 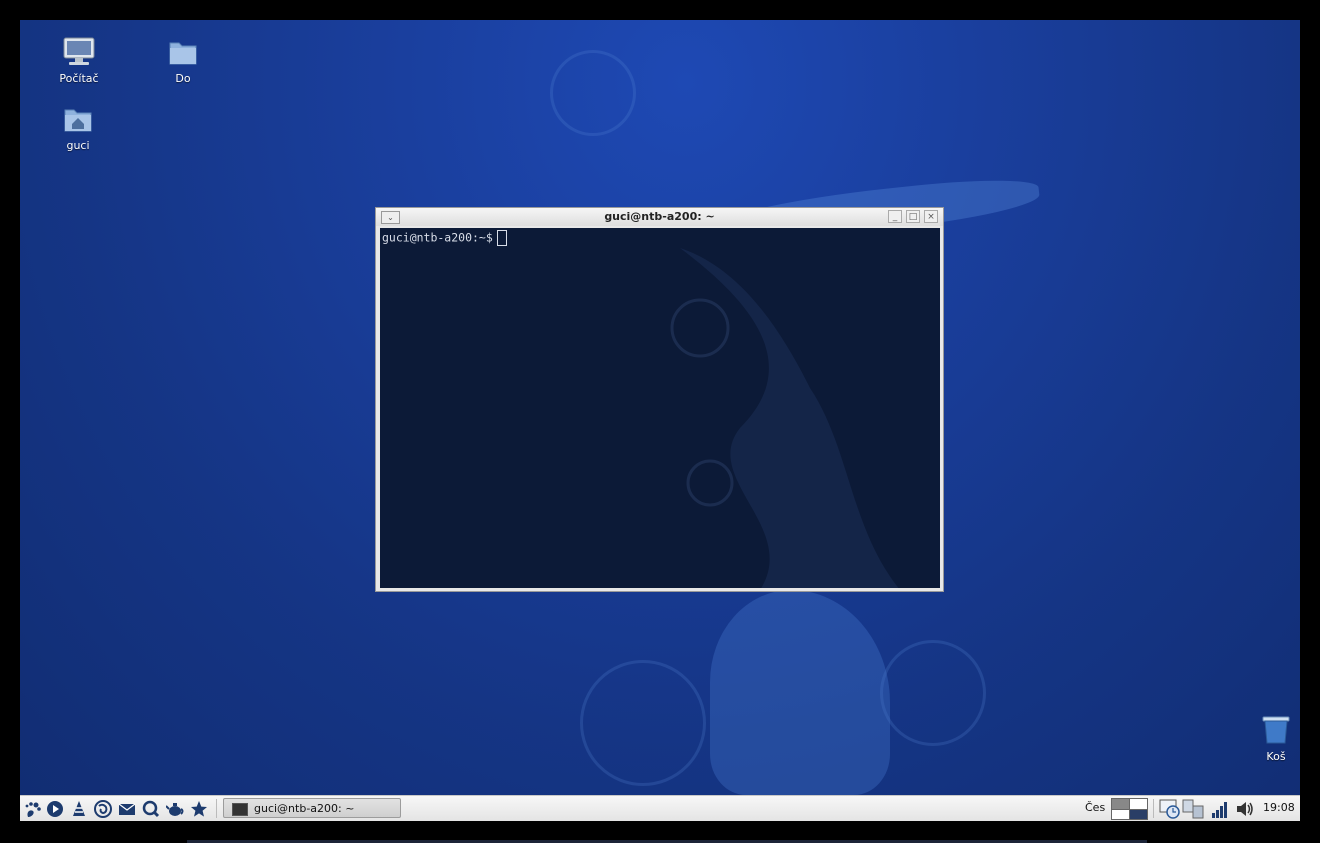 I want to click on trash-icon, so click(x=1276, y=730).